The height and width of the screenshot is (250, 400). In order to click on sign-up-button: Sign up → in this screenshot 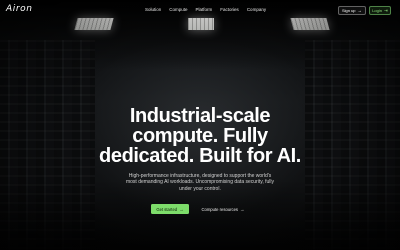, I will do `click(352, 10)`.